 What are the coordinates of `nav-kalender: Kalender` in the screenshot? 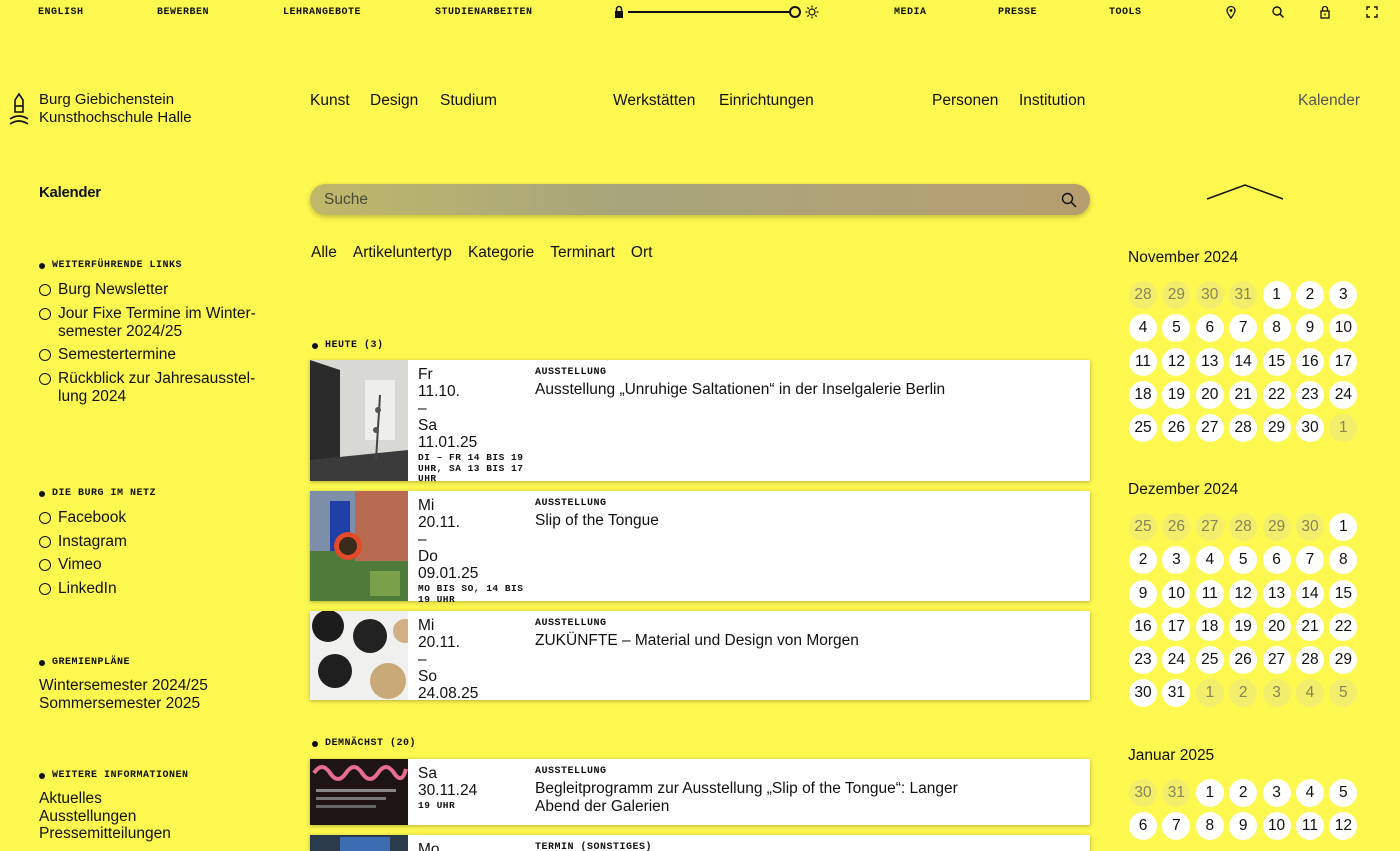 It's located at (1329, 101).